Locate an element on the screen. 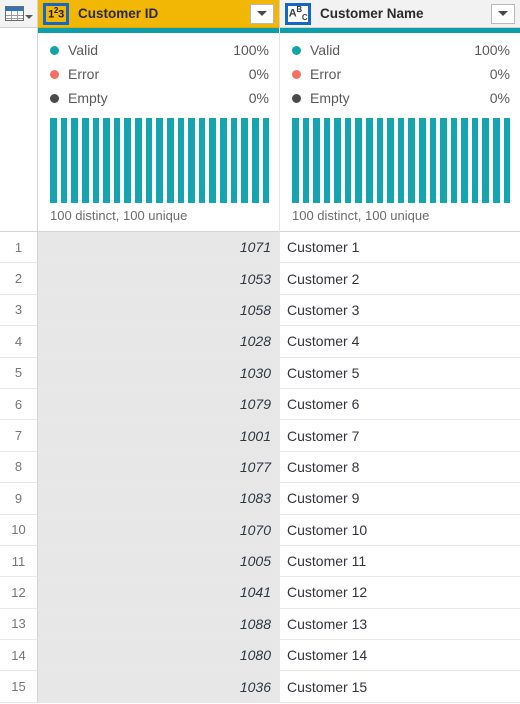 Image resolution: width=520 pixels, height=704 pixels. cell-customer-id: 1028 is located at coordinates (158, 342).